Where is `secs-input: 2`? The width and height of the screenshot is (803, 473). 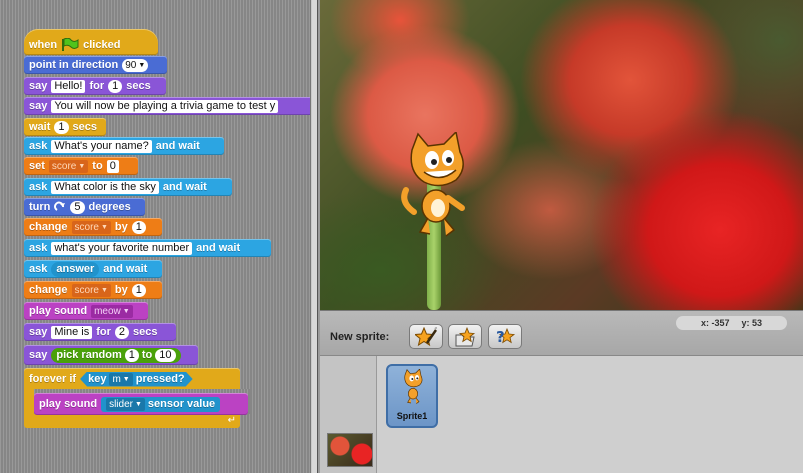 secs-input: 2 is located at coordinates (121, 332).